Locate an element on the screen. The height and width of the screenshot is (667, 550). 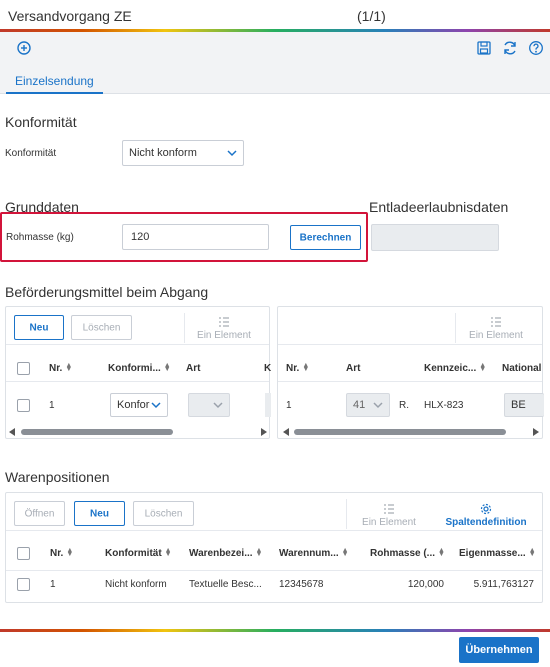
waren-delete-button: Löschen is located at coordinates (163, 513).